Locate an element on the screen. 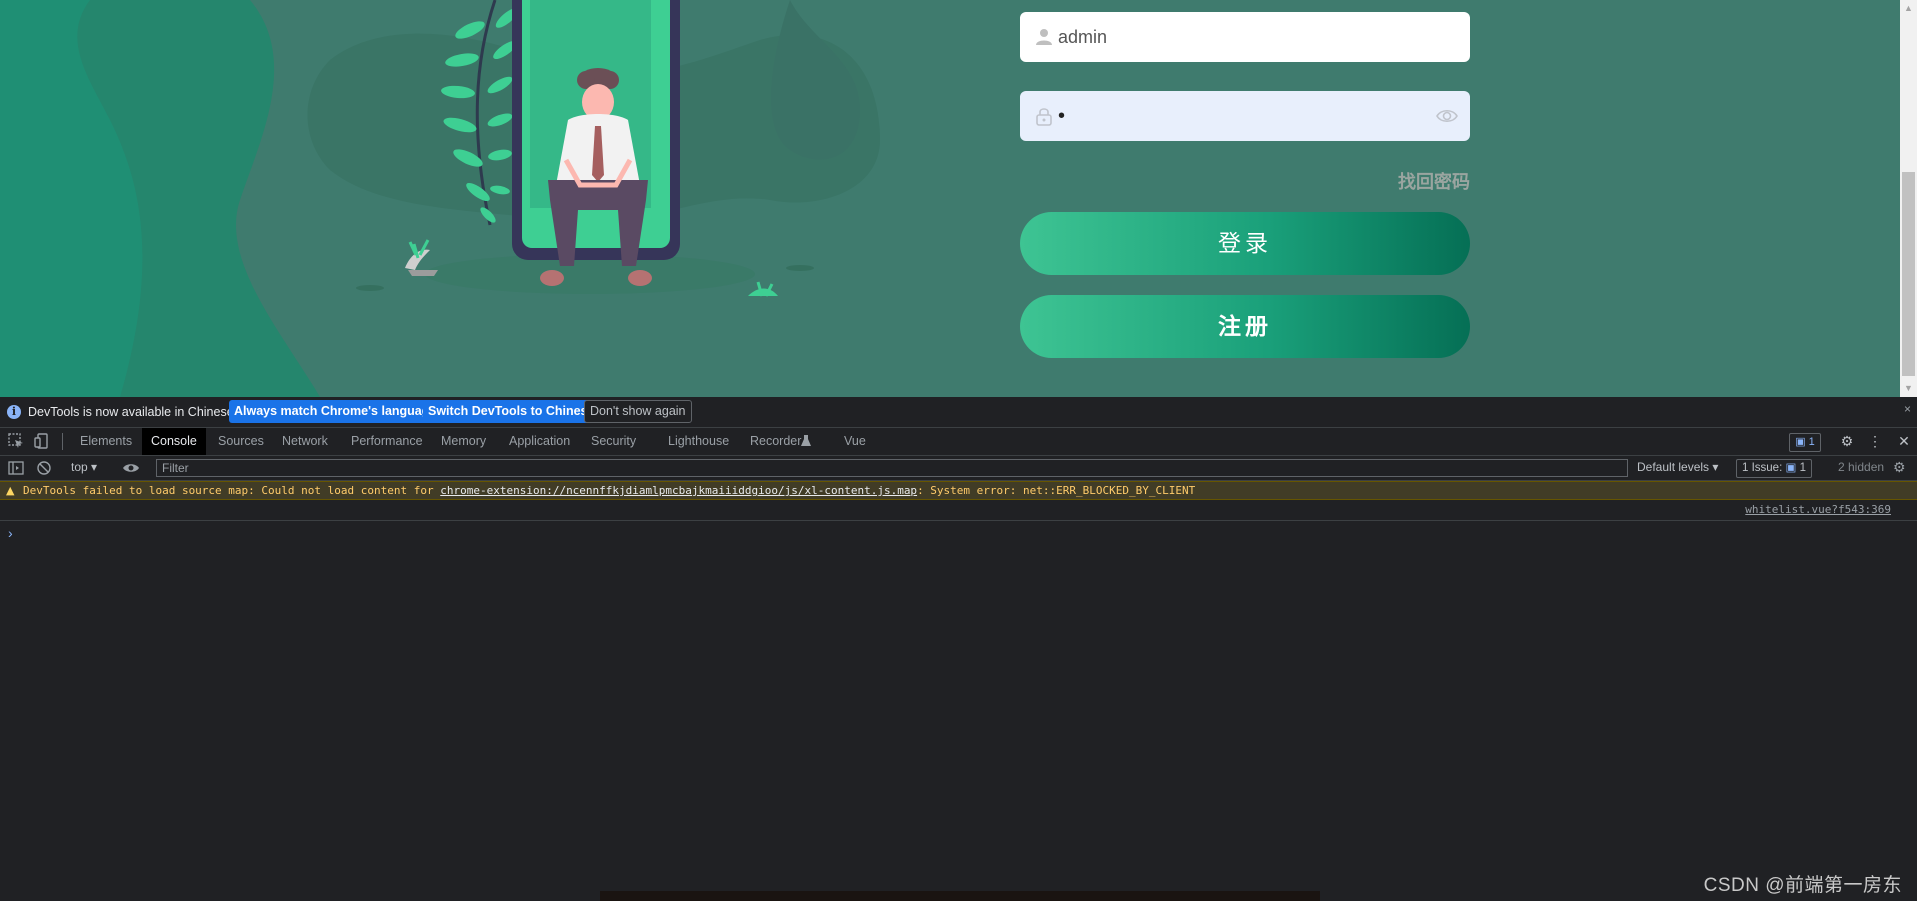  scroll-down-icon: ▼ is located at coordinates (1908, 388).